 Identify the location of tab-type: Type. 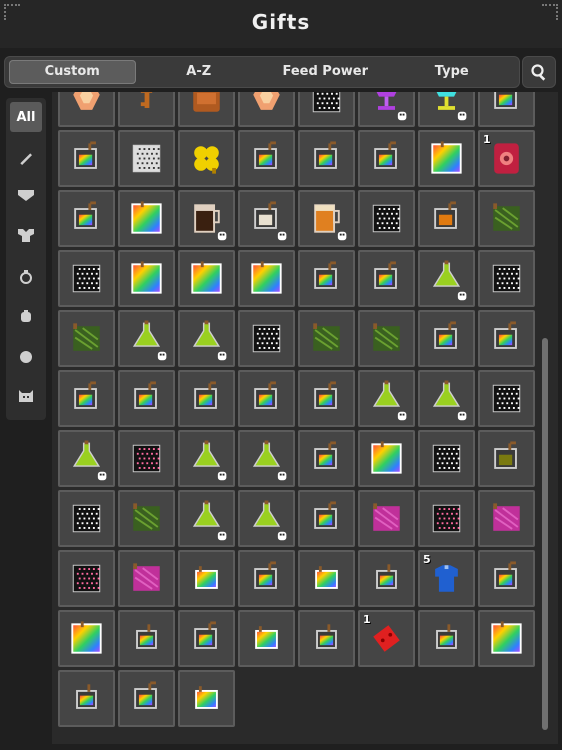
(452, 72).